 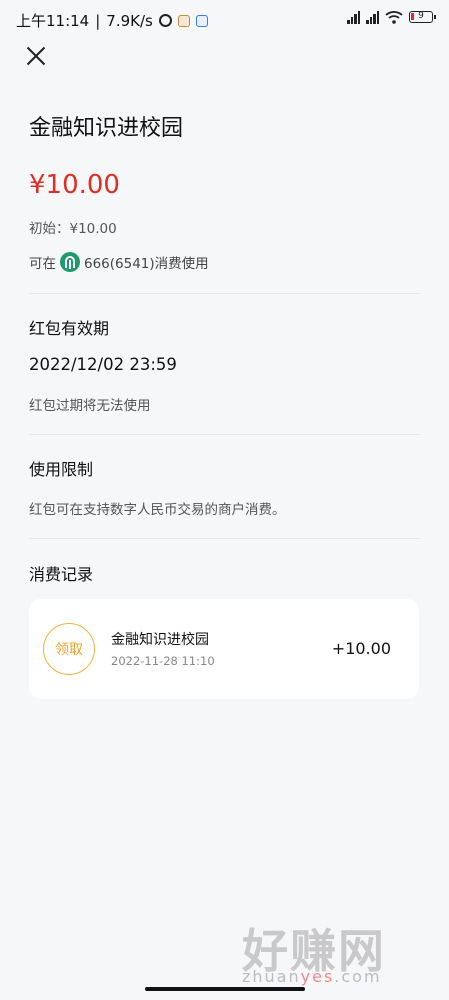 I want to click on record-amount: +10.00, so click(x=361, y=648).